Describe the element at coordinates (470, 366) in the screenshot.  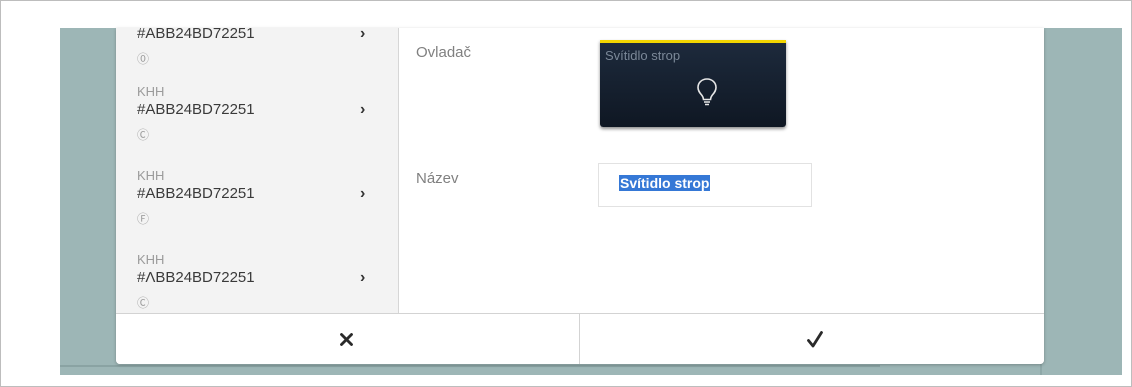
I see `background-divider` at that location.